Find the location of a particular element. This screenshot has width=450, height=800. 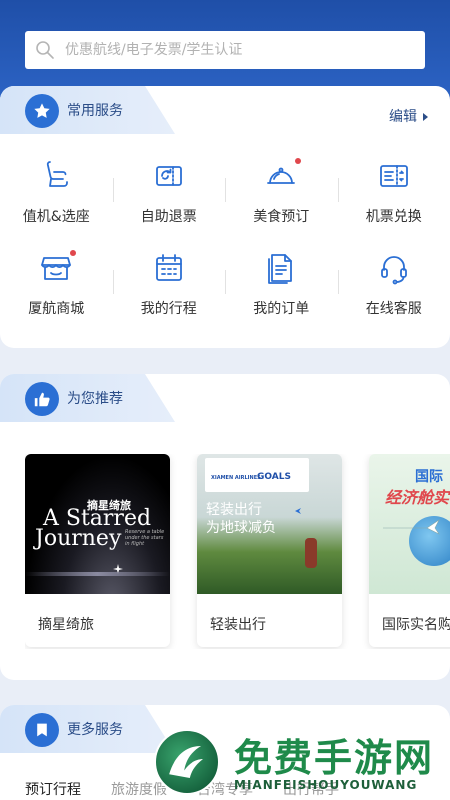

service-self-refund: 自助退票 is located at coordinates (169, 192).